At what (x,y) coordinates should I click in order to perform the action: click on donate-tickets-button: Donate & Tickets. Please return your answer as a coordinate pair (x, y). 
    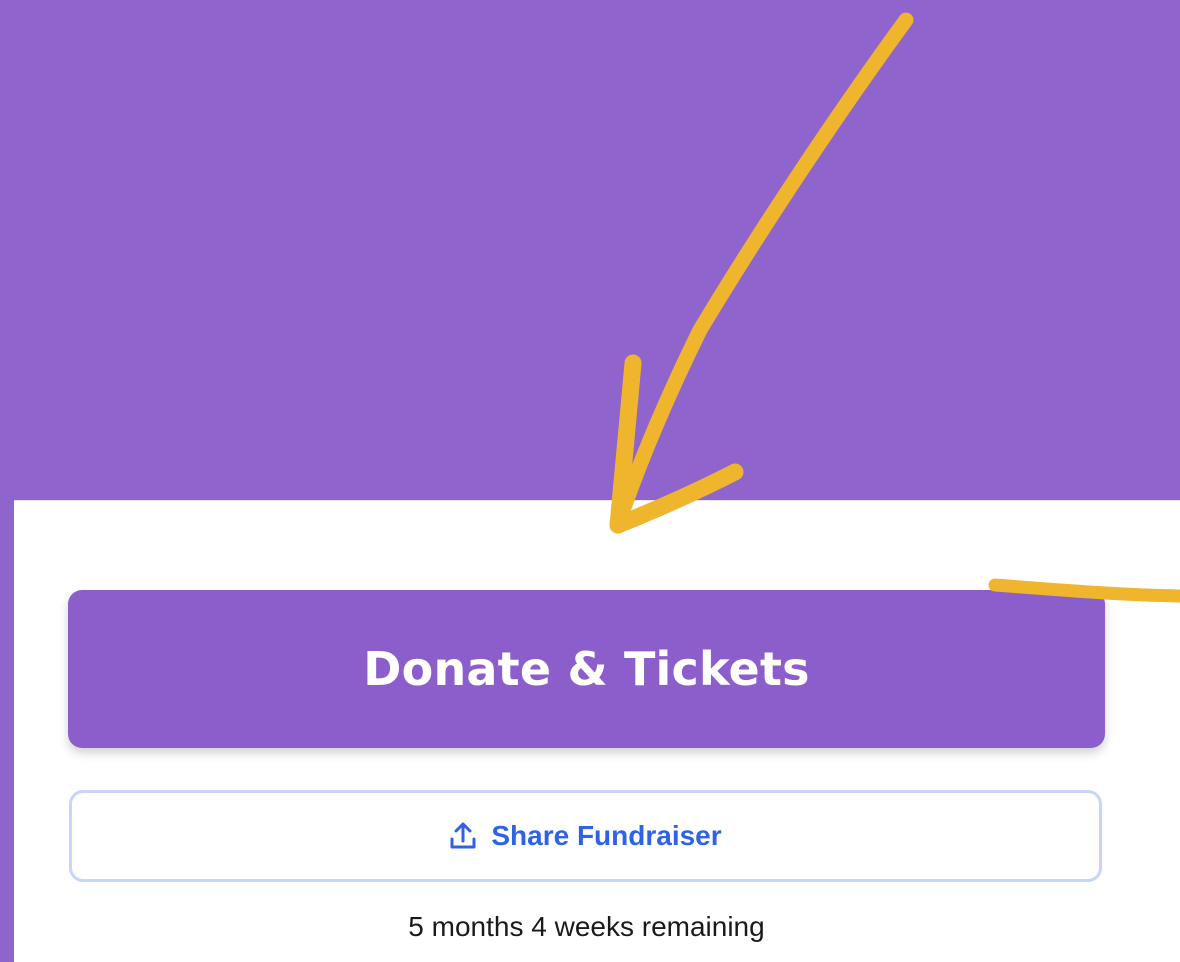
    Looking at the image, I should click on (586, 669).